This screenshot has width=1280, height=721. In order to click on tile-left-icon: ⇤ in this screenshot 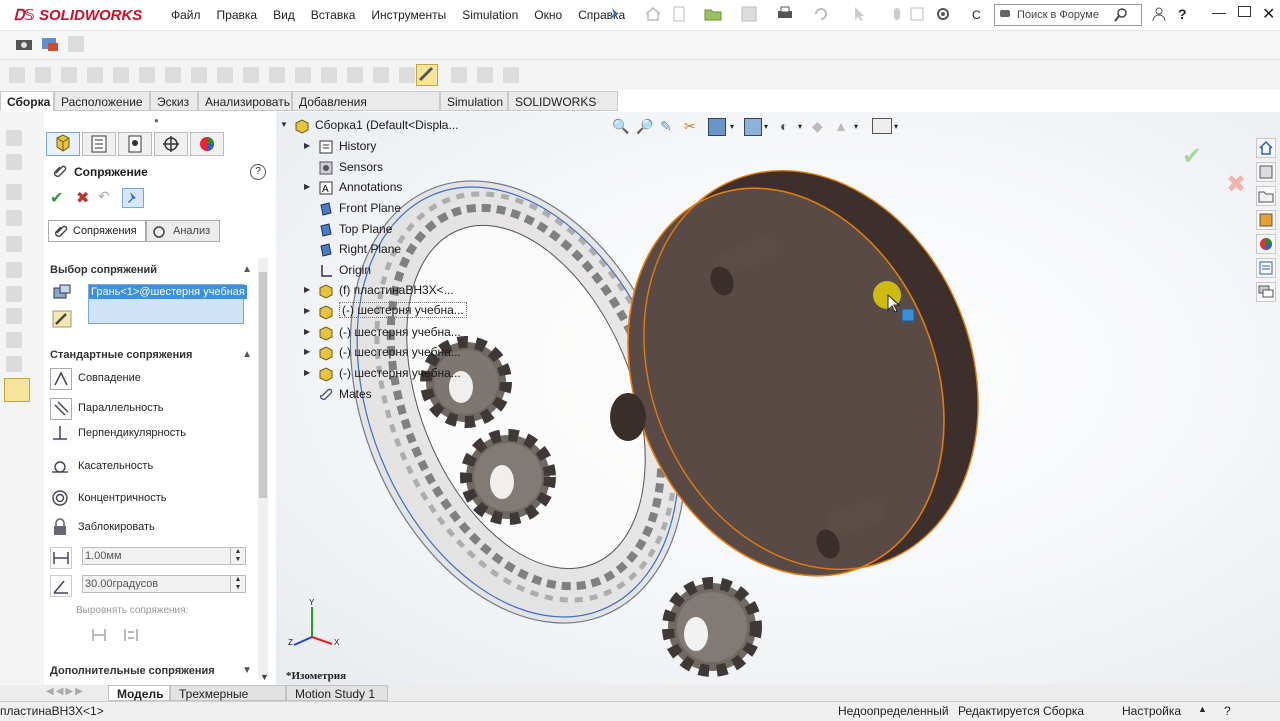, I will do `click(1160, 112)`.